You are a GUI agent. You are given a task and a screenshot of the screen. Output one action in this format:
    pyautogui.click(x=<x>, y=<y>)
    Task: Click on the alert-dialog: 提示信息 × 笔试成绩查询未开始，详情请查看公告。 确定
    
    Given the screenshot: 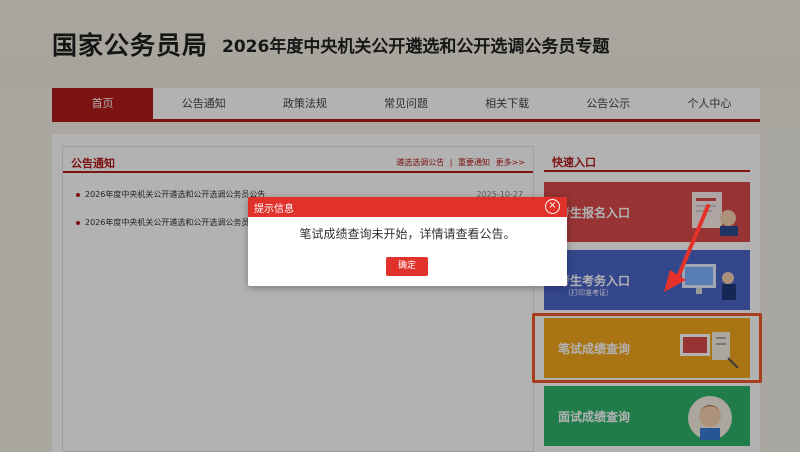 What is the action you would take?
    pyautogui.click(x=407, y=241)
    